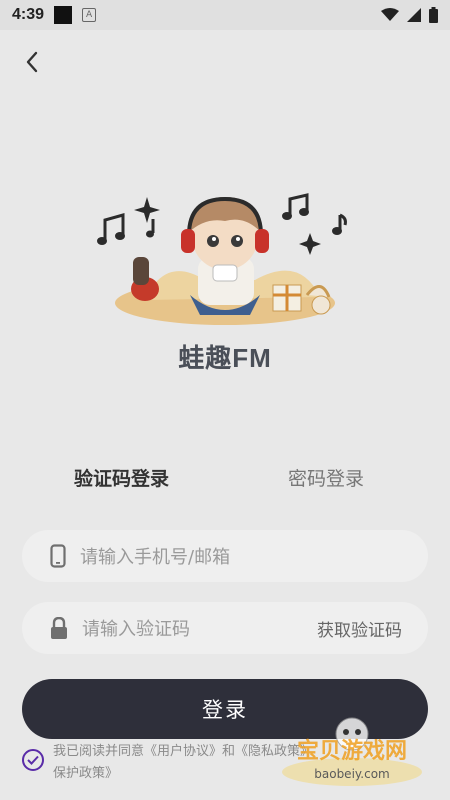  Describe the element at coordinates (225, 358) in the screenshot. I see `brand-name: 蛙趣FM` at that location.